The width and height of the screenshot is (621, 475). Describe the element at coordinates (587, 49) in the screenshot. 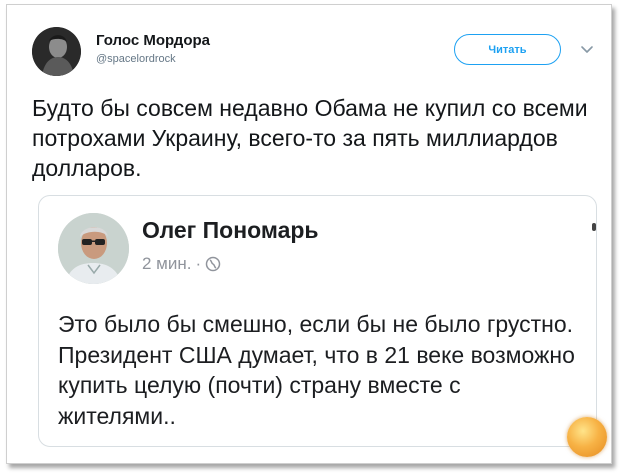

I see `chevron-down-icon` at that location.